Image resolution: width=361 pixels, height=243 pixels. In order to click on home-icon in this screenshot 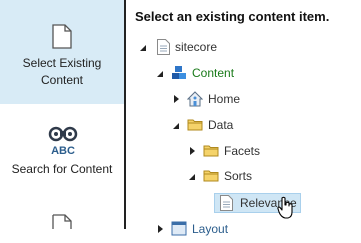, I will do `click(195, 101)`.